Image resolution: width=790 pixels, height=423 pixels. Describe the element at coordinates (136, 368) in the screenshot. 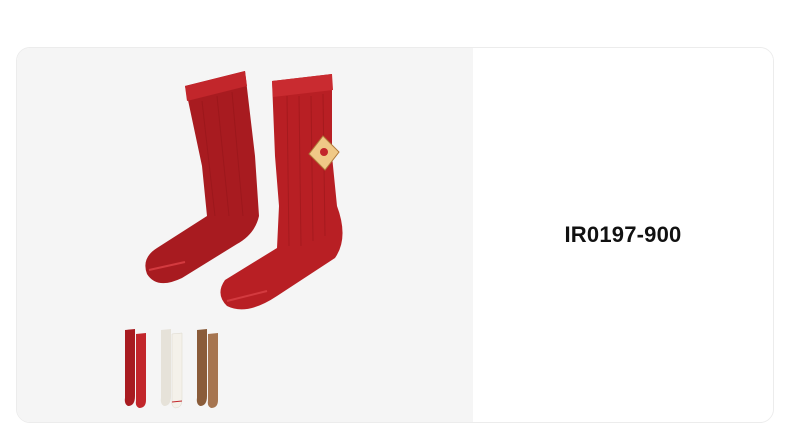

I see `red-socks-thumbnail-icon` at that location.